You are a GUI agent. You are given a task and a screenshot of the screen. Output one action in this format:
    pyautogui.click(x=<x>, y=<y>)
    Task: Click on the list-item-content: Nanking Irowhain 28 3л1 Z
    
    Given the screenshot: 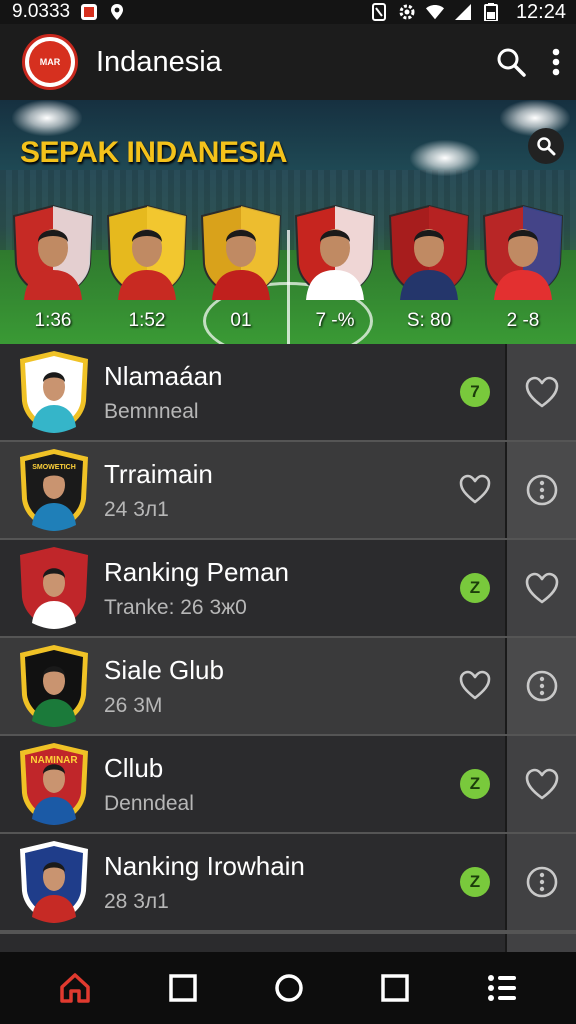 What is the action you would take?
    pyautogui.click(x=252, y=882)
    